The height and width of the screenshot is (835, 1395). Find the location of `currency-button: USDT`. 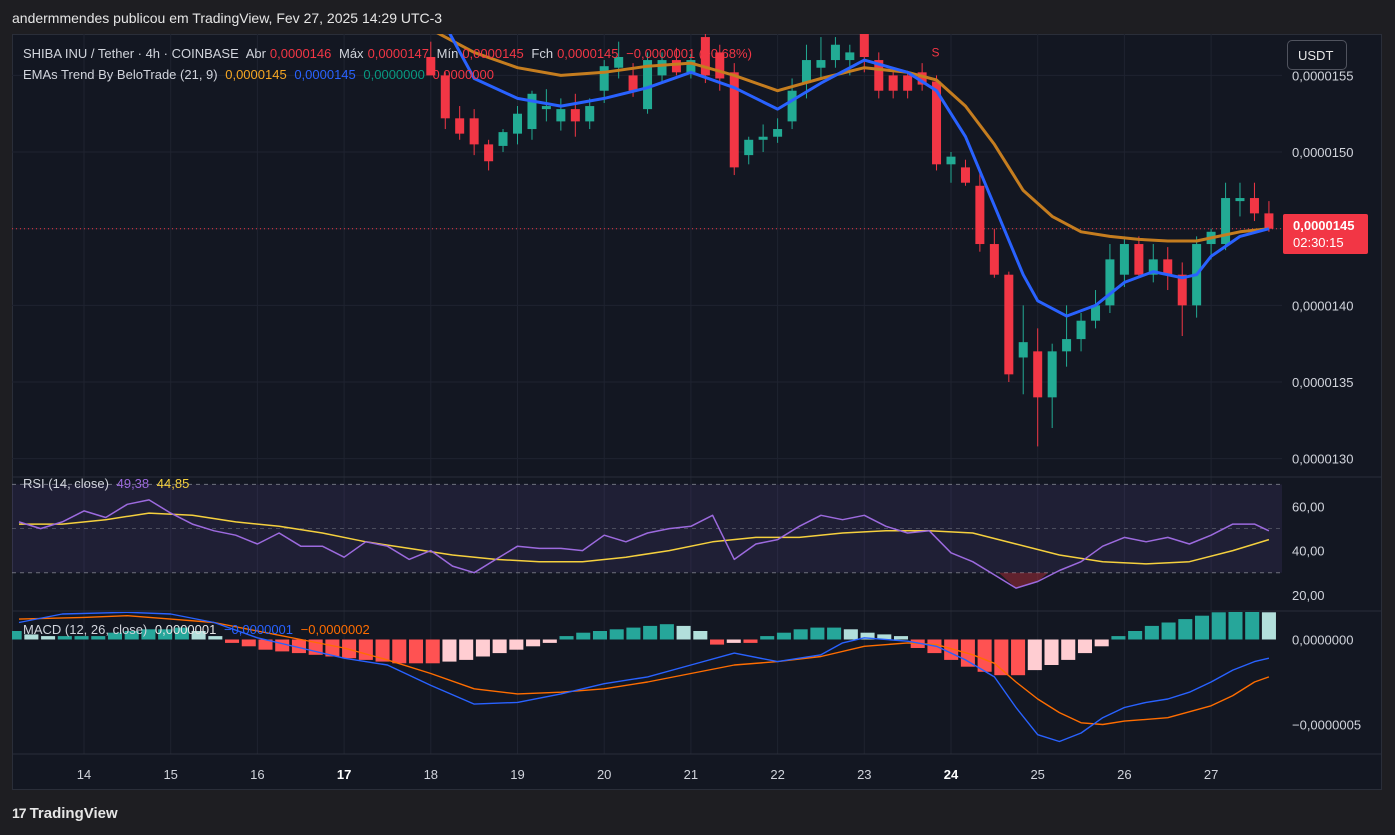

currency-button: USDT is located at coordinates (1317, 55).